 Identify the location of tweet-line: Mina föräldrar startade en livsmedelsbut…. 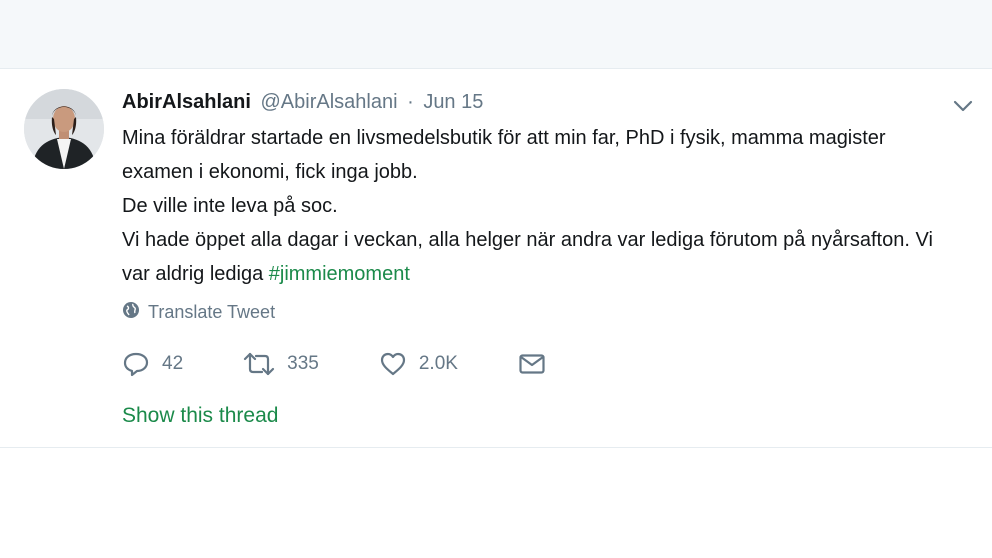
(504, 155).